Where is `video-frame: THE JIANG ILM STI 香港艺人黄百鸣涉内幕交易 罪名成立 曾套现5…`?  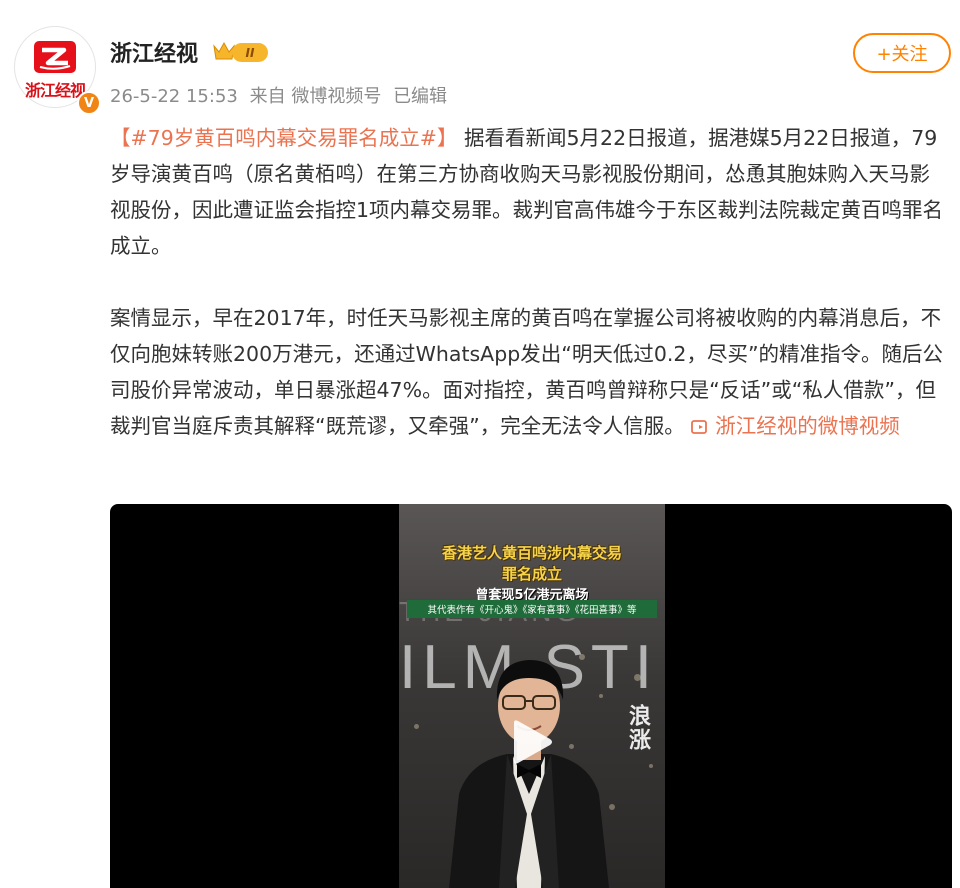 video-frame: THE JIANG ILM STI 香港艺人黄百鸣涉内幕交易 罪名成立 曾套现5… is located at coordinates (532, 696).